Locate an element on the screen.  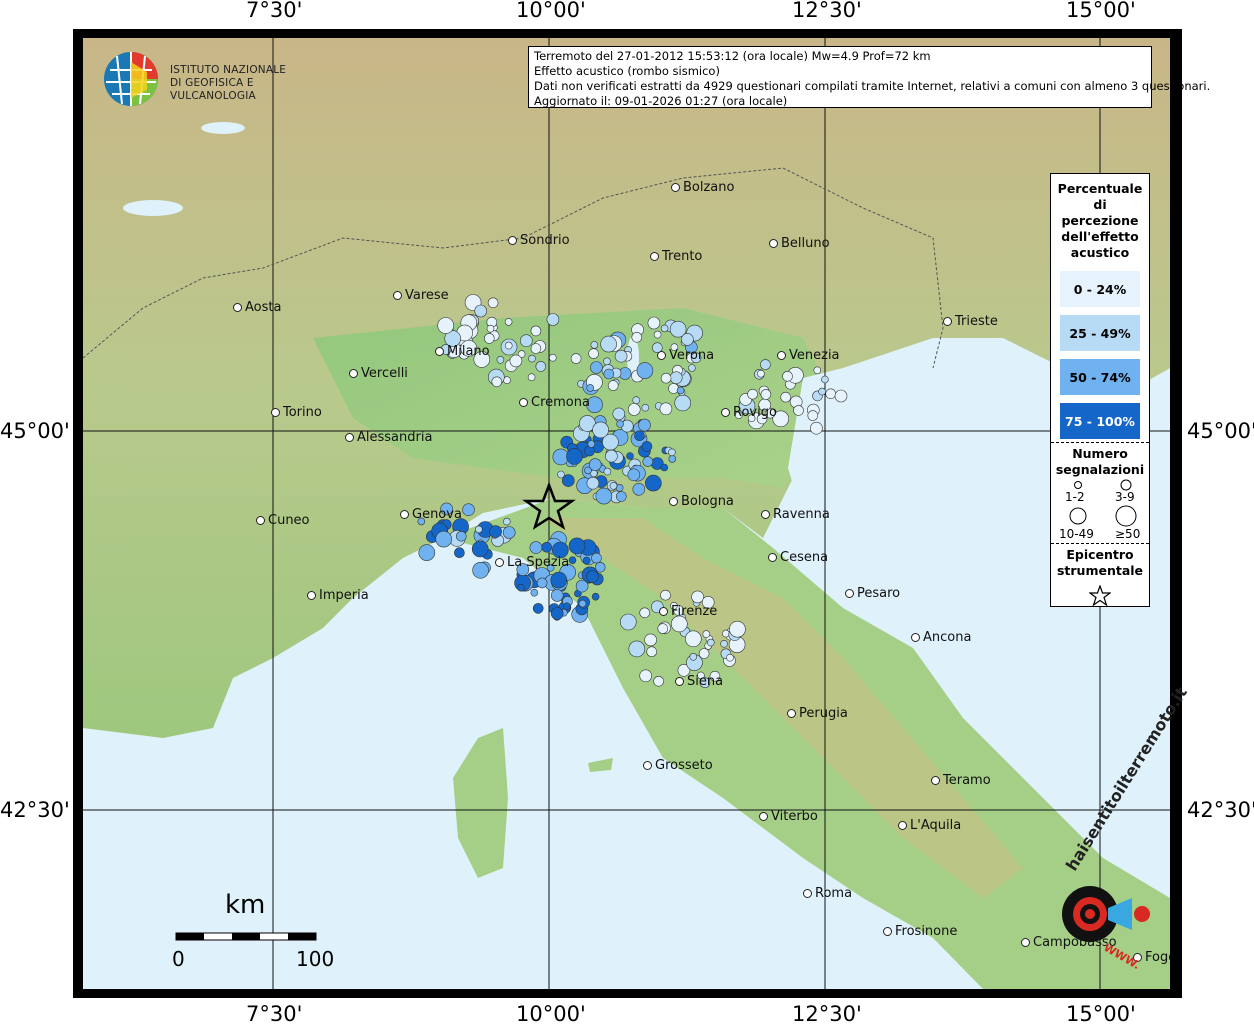
city-alessandria: Alessandria is located at coordinates (388, 437).